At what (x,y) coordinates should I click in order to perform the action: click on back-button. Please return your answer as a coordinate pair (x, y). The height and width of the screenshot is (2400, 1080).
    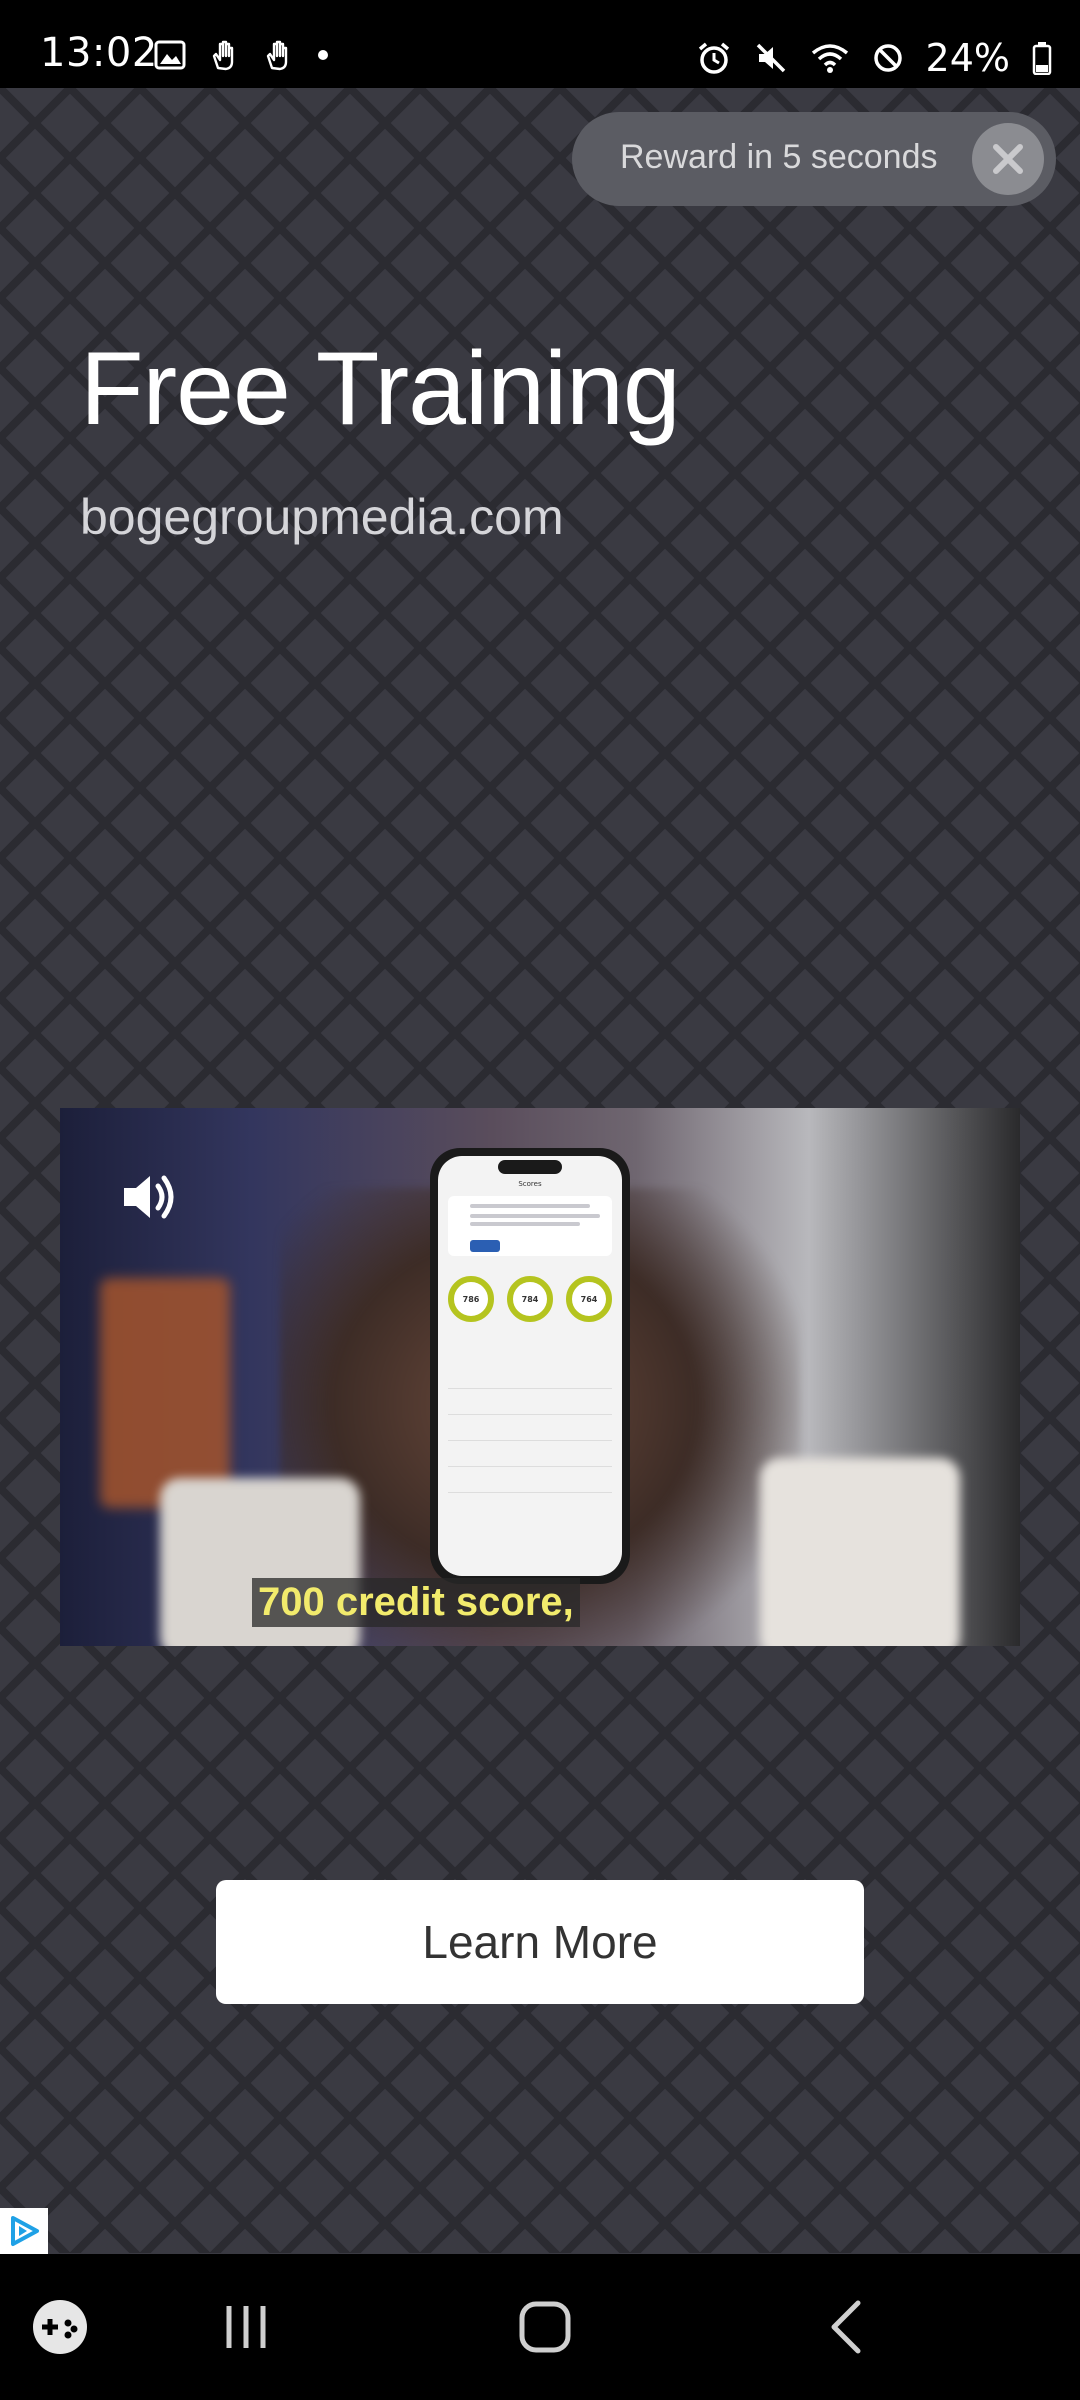
    Looking at the image, I should click on (846, 2327).